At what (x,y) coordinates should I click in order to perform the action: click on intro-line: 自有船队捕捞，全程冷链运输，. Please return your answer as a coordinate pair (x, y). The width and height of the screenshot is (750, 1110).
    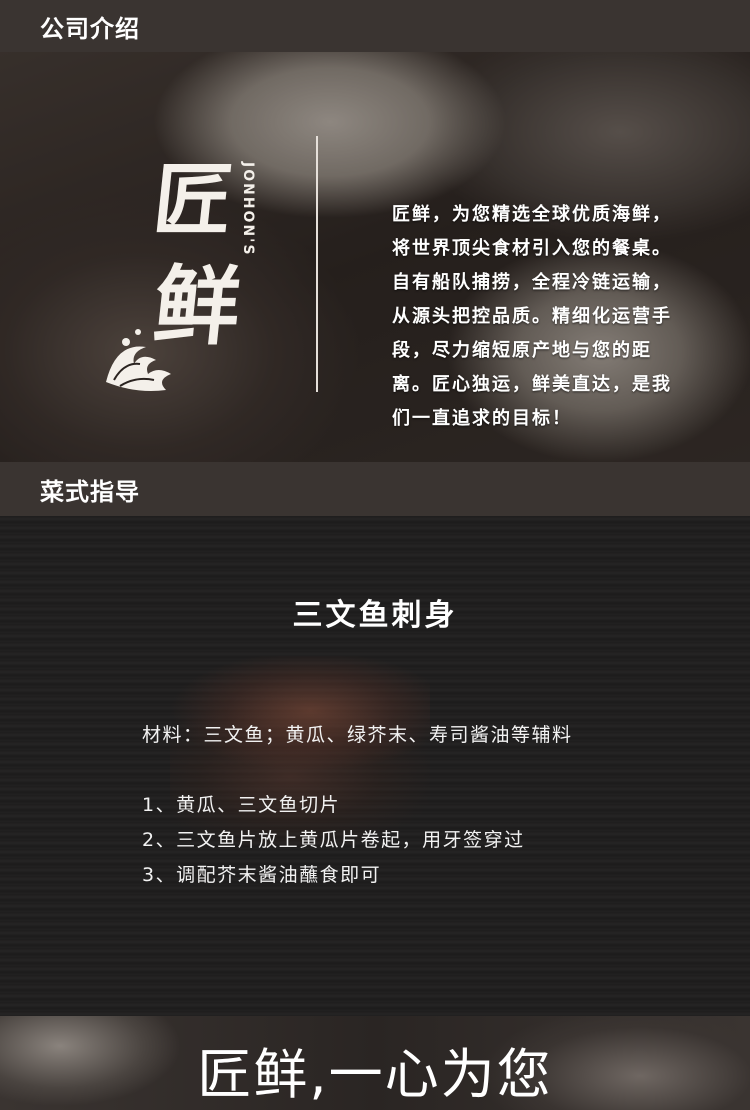
    Looking at the image, I should click on (532, 282).